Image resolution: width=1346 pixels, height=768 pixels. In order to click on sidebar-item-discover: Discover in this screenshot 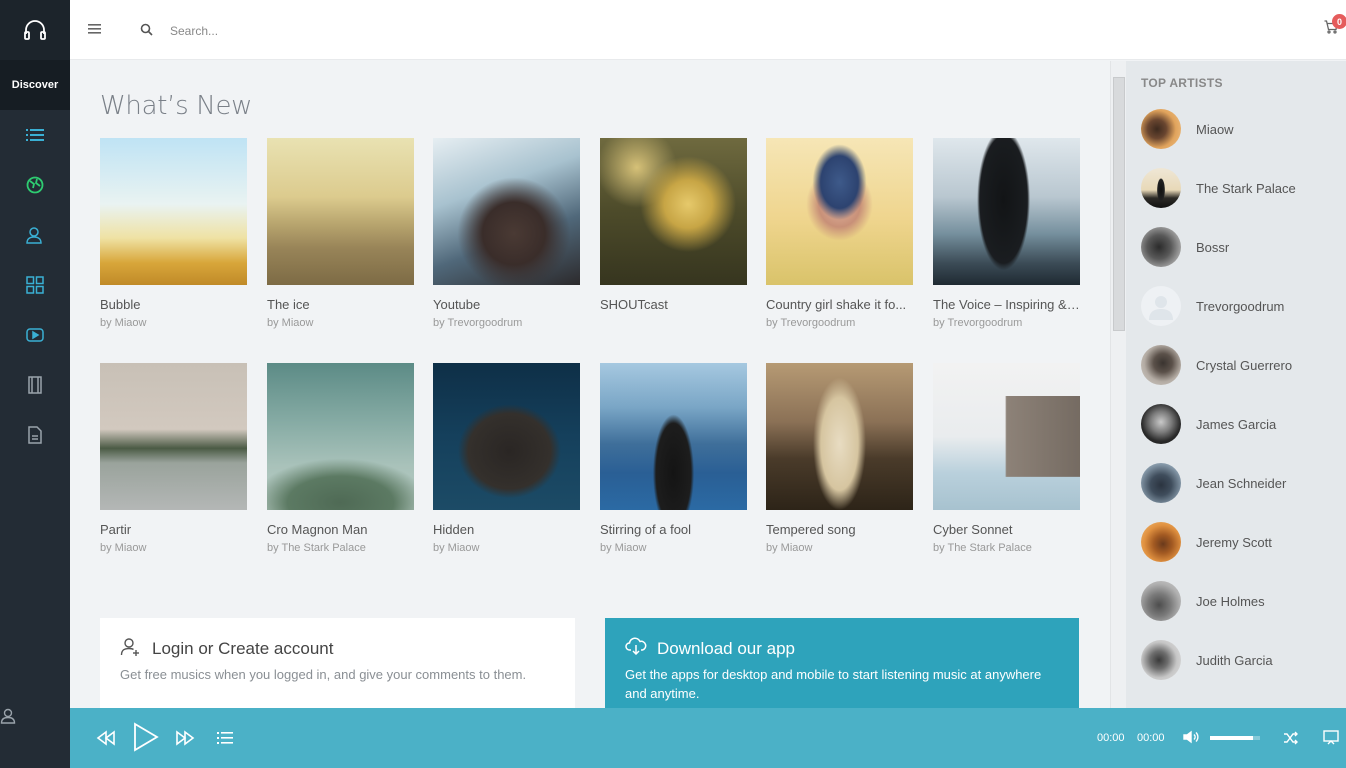, I will do `click(35, 85)`.